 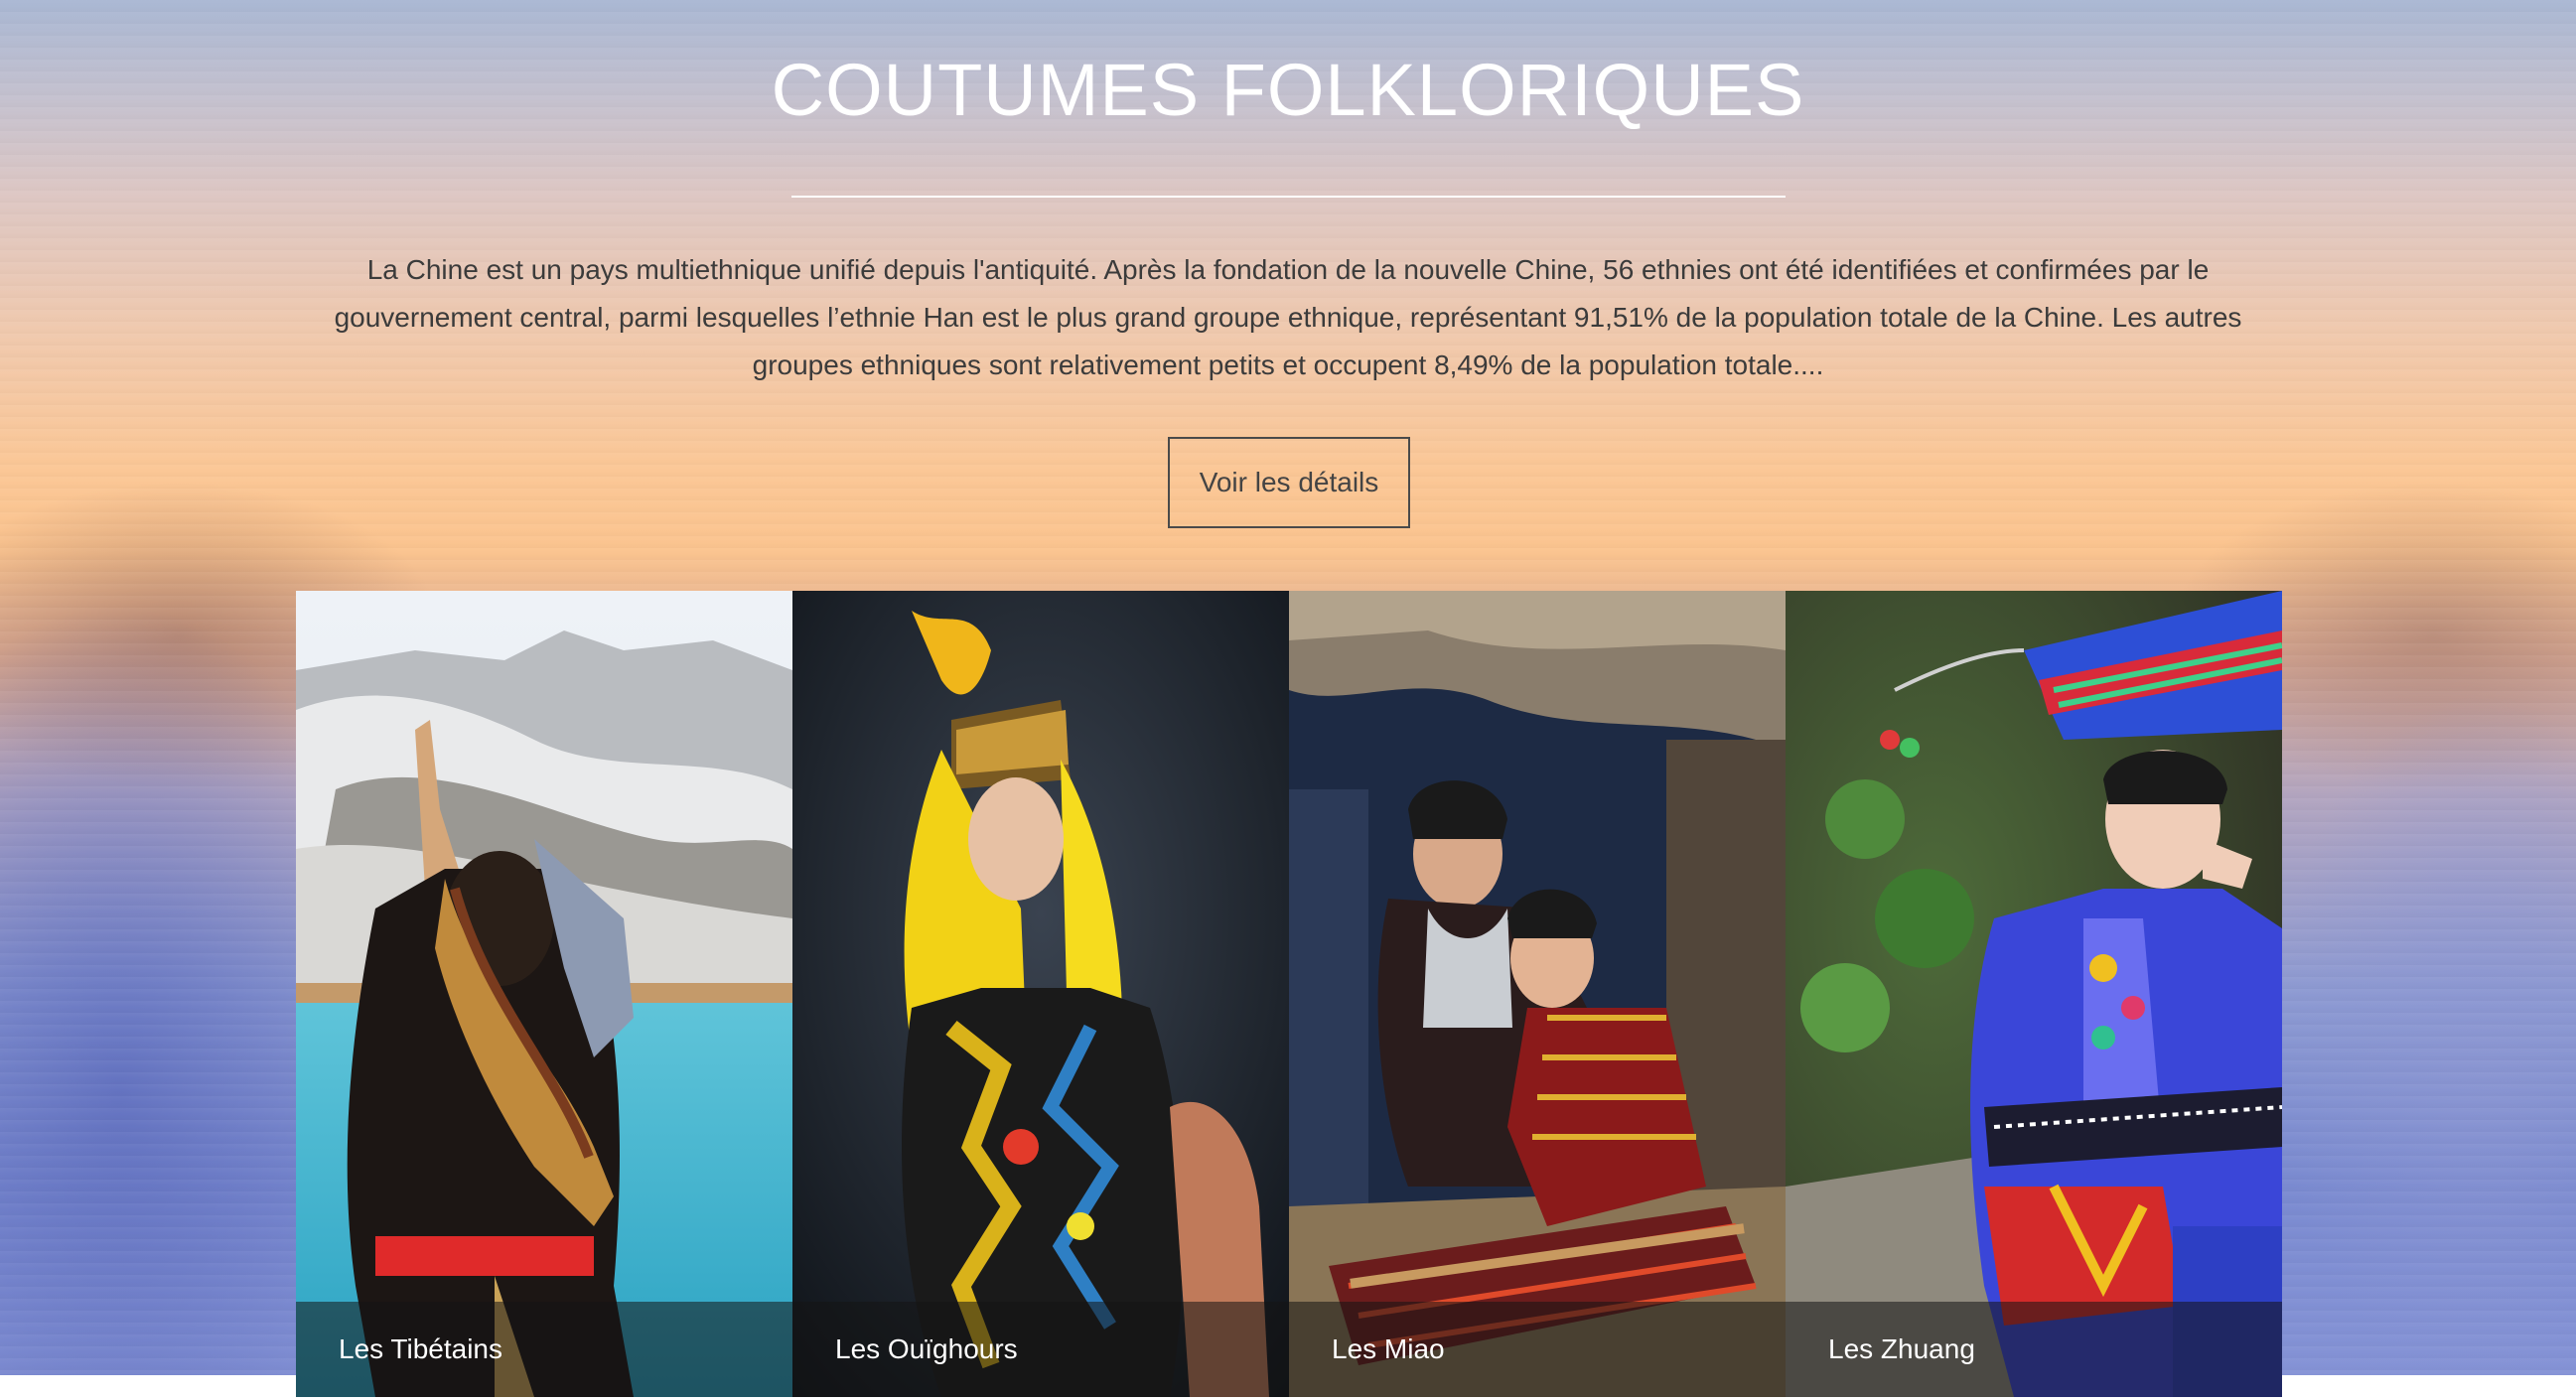 What do you see at coordinates (544, 1349) in the screenshot?
I see `gallery-caption-tibetans: Les Tibétains` at bounding box center [544, 1349].